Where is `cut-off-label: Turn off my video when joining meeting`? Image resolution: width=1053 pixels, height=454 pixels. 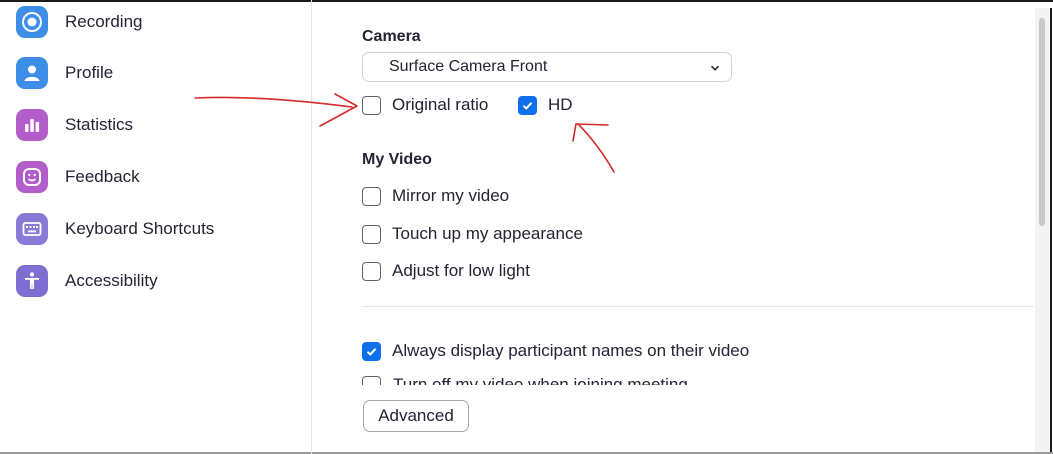 cut-off-label: Turn off my video when joining meeting is located at coordinates (540, 380).